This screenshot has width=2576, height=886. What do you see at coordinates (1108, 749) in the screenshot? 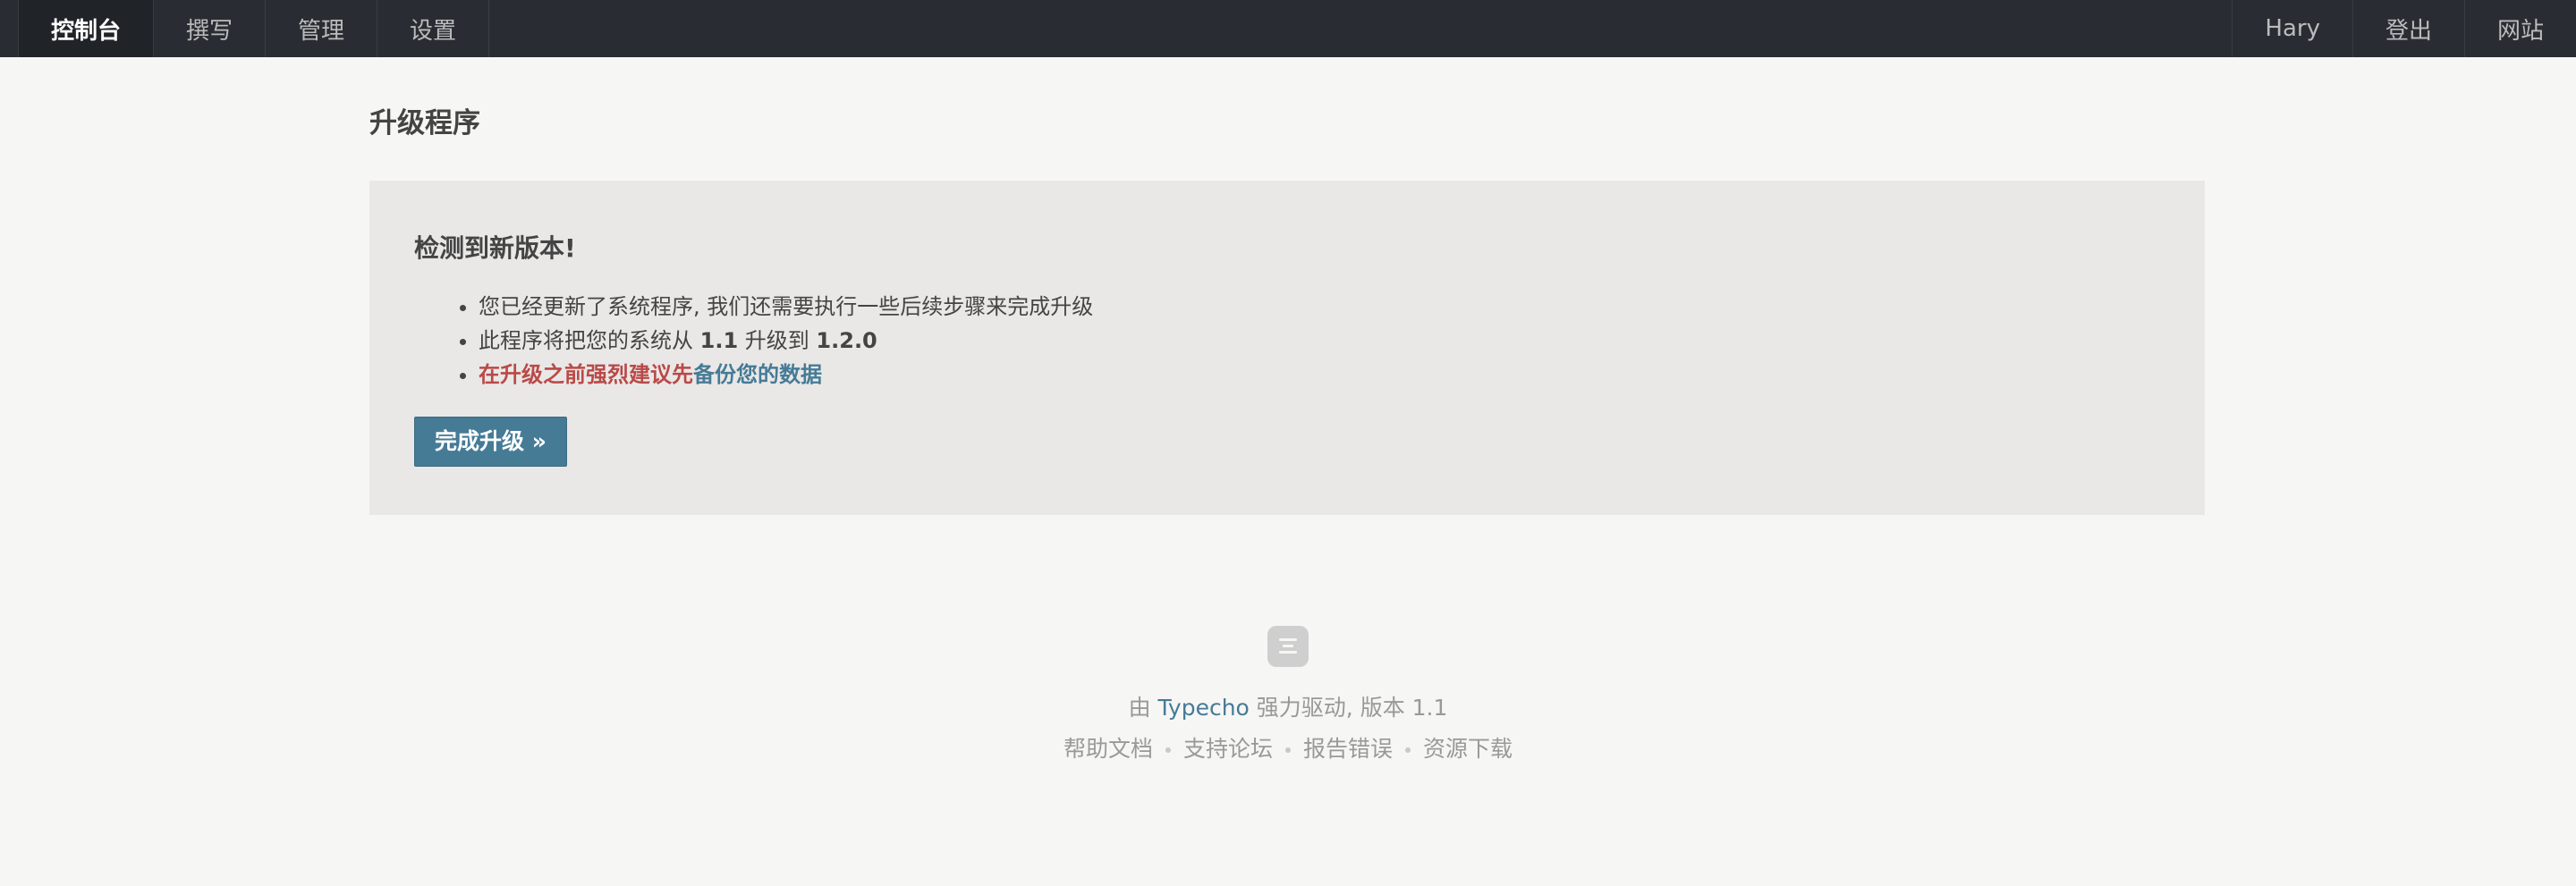
I see `help-docs-link: 帮助文档` at bounding box center [1108, 749].